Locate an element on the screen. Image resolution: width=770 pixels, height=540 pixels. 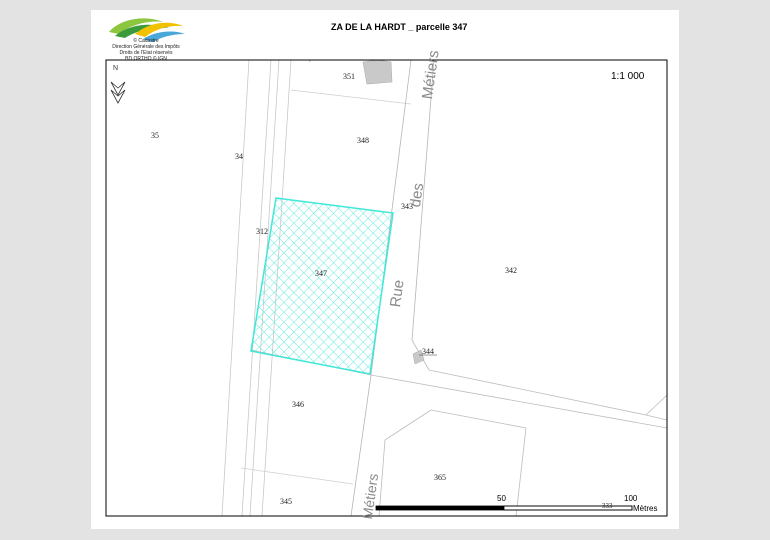
north-letter: N is located at coordinates (116, 68).